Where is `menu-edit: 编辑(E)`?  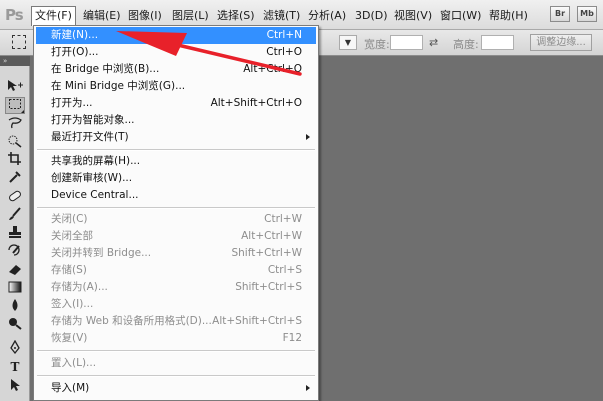 menu-edit: 编辑(E) is located at coordinates (102, 16).